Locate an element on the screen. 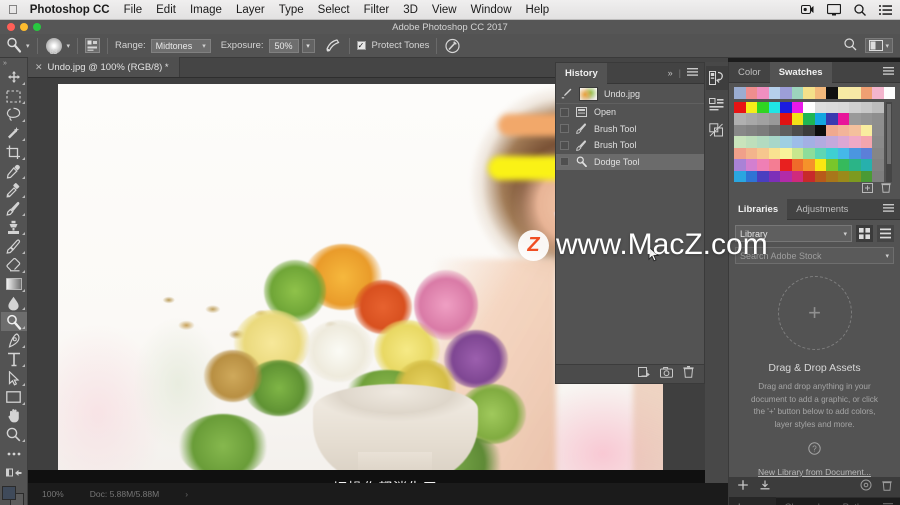 The image size is (900, 505). rectangular-marquee-tool is located at coordinates (14, 96).